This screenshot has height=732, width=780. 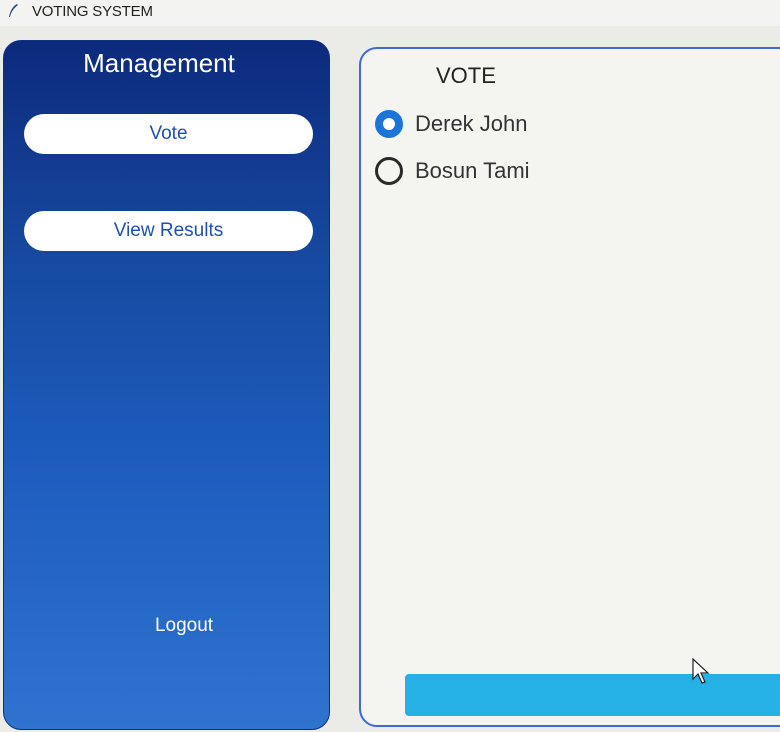 What do you see at coordinates (13, 10) in the screenshot?
I see `feather-icon` at bounding box center [13, 10].